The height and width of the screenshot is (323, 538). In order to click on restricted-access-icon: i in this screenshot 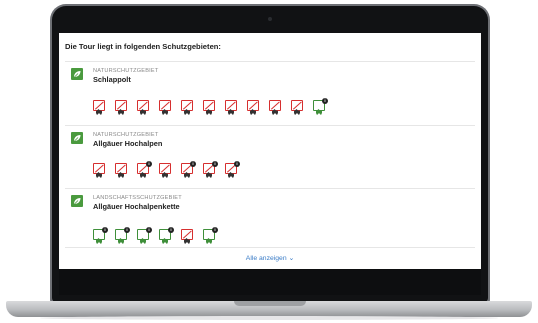, I will do `click(320, 106)`.